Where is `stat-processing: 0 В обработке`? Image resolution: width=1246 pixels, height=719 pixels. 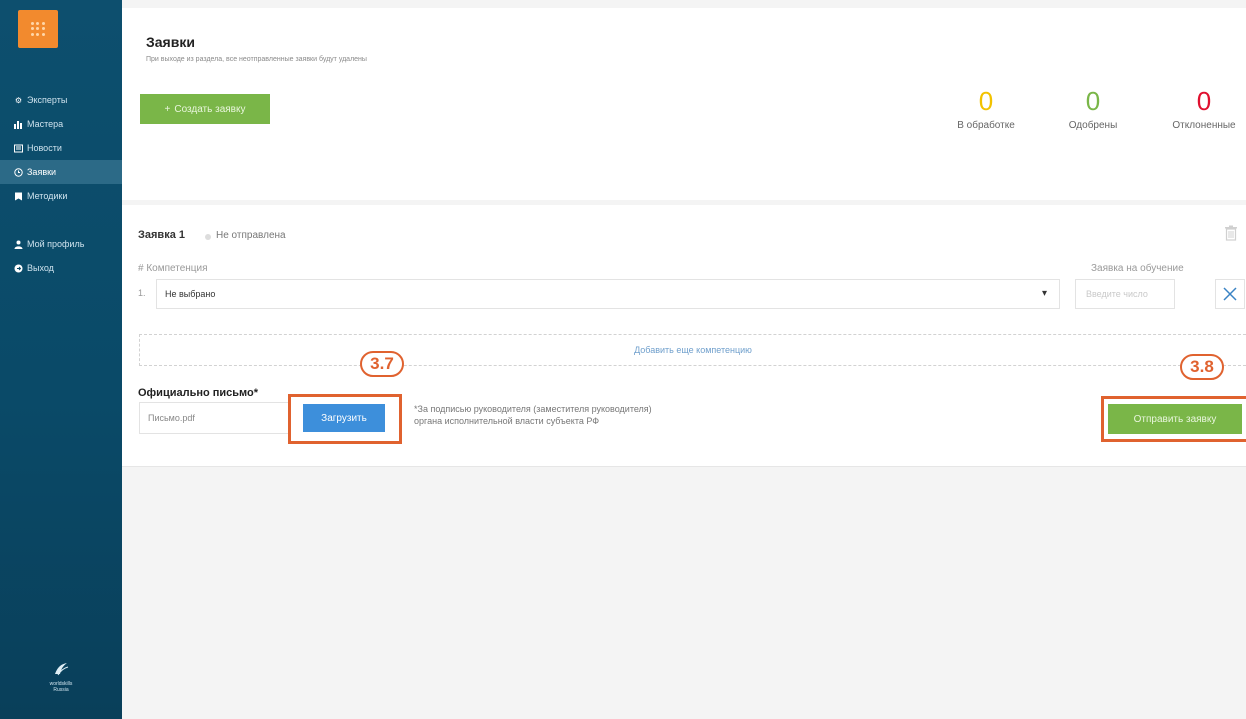 stat-processing: 0 В обработке is located at coordinates (986, 108).